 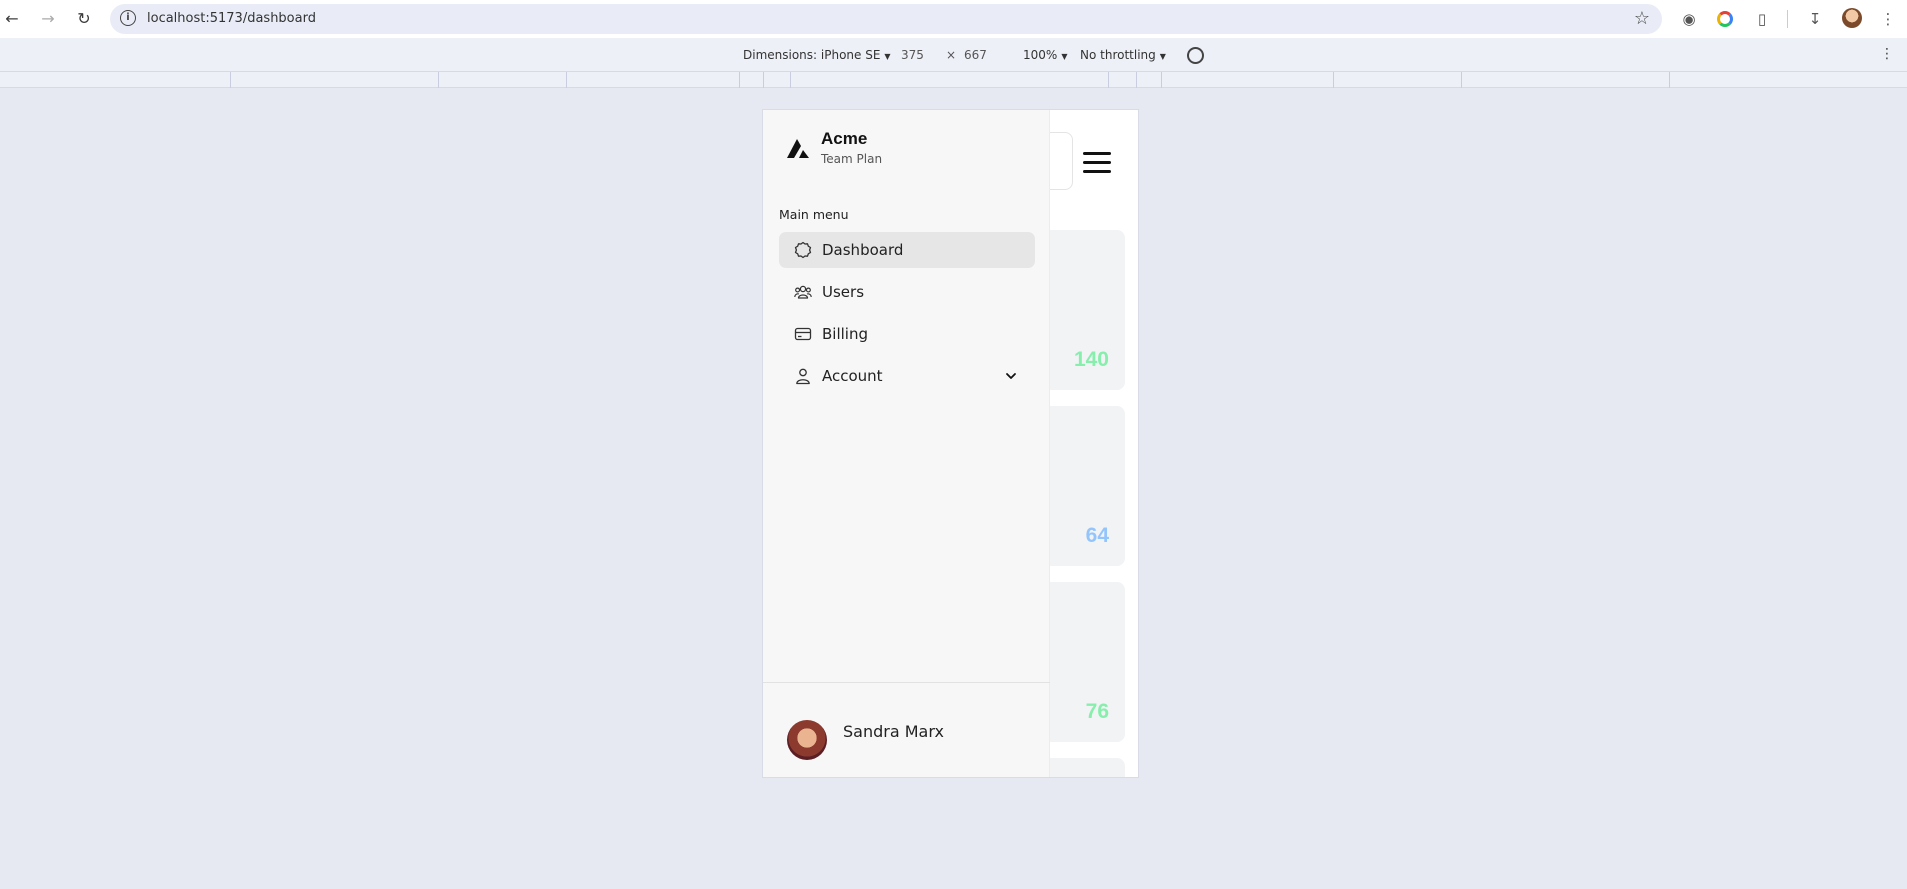 I want to click on avatar, so click(x=807, y=740).